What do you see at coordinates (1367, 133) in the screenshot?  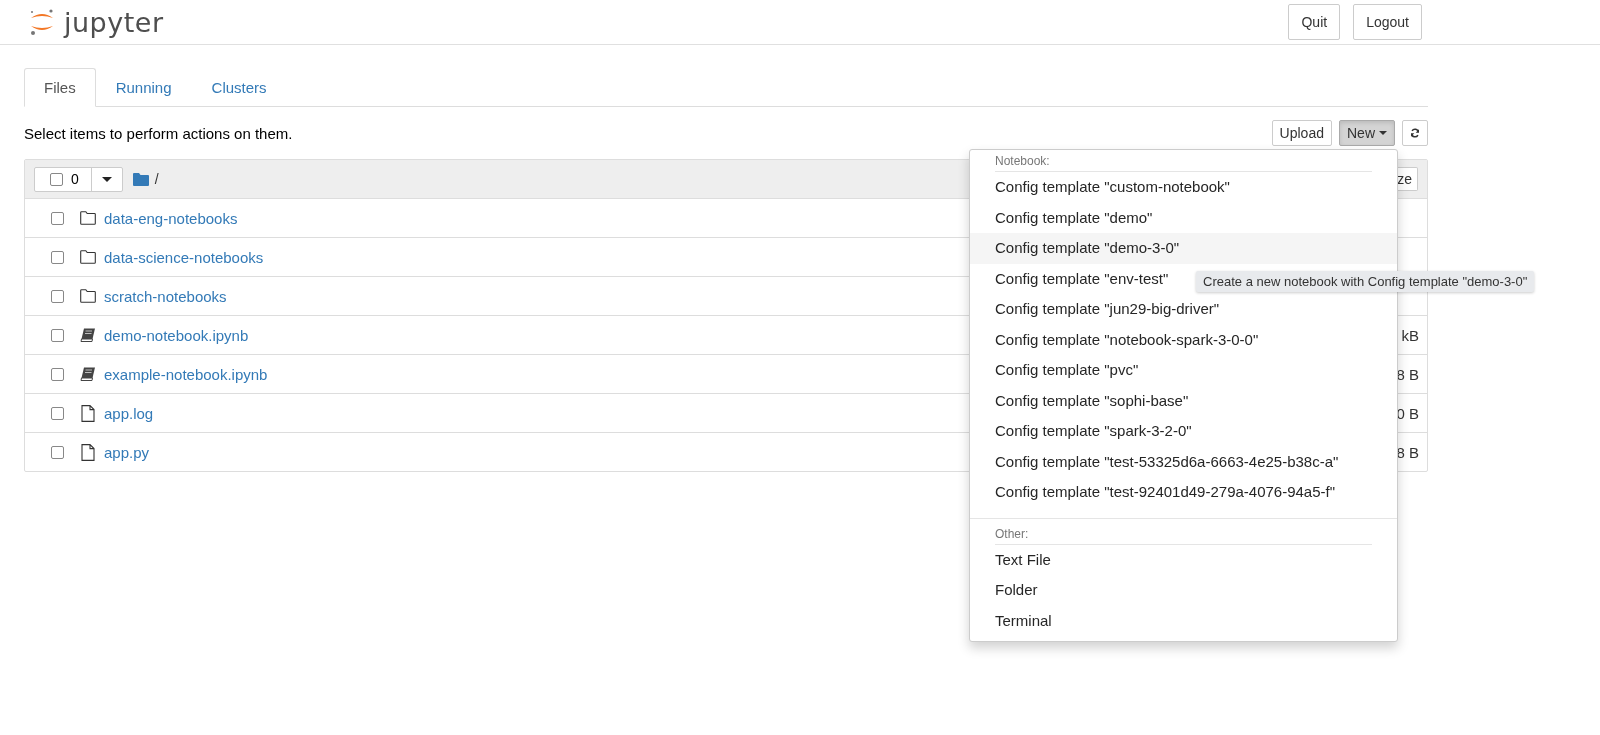 I see `new-button: New` at bounding box center [1367, 133].